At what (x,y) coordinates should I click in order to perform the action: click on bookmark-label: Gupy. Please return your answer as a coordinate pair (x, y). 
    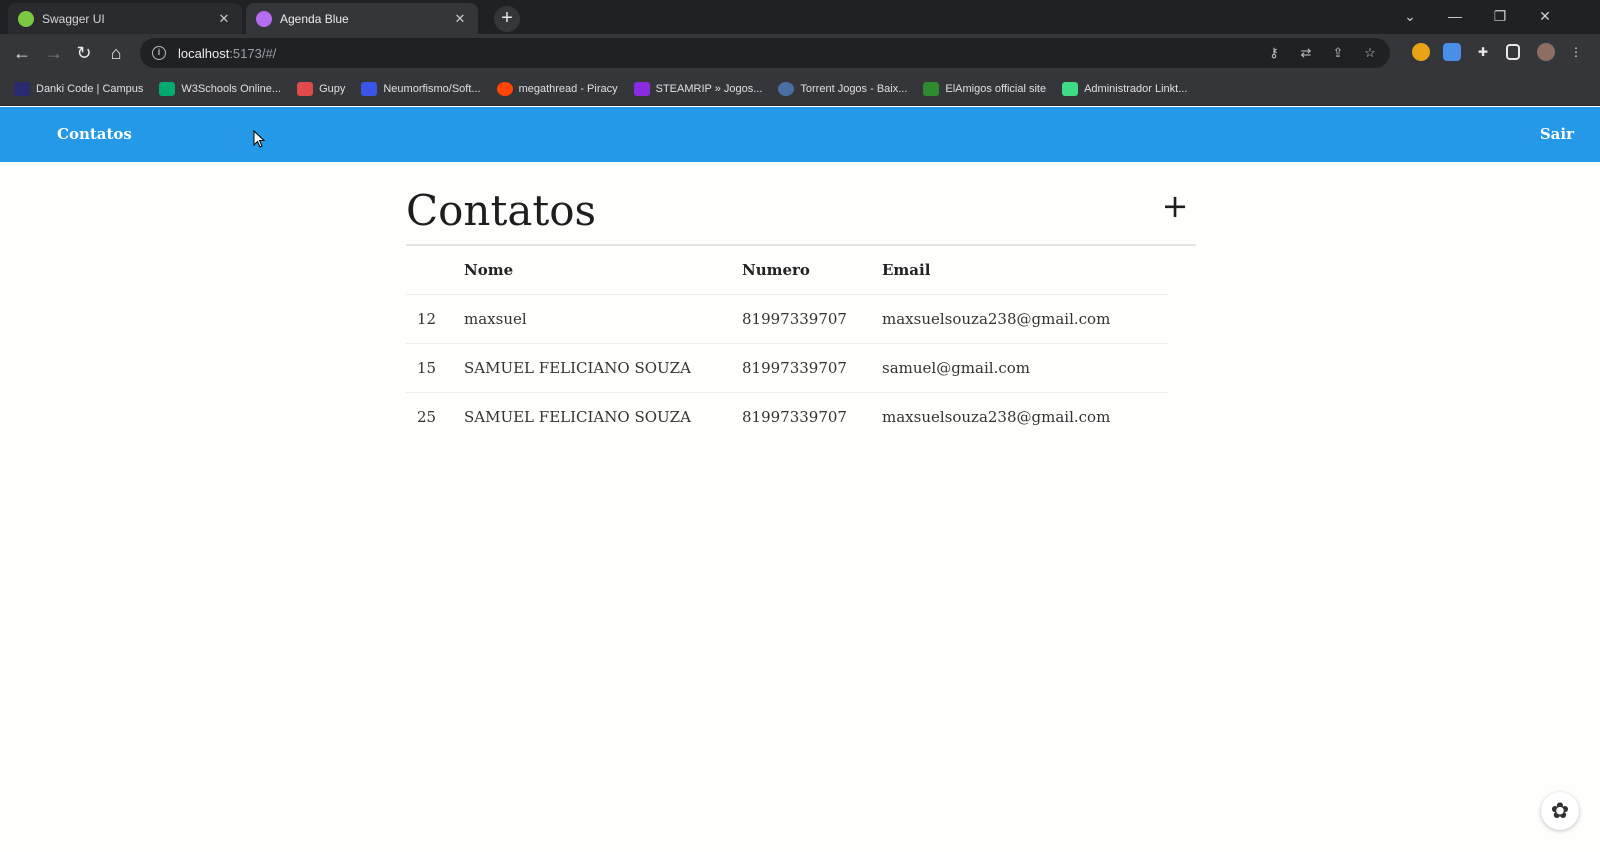
    Looking at the image, I should click on (332, 88).